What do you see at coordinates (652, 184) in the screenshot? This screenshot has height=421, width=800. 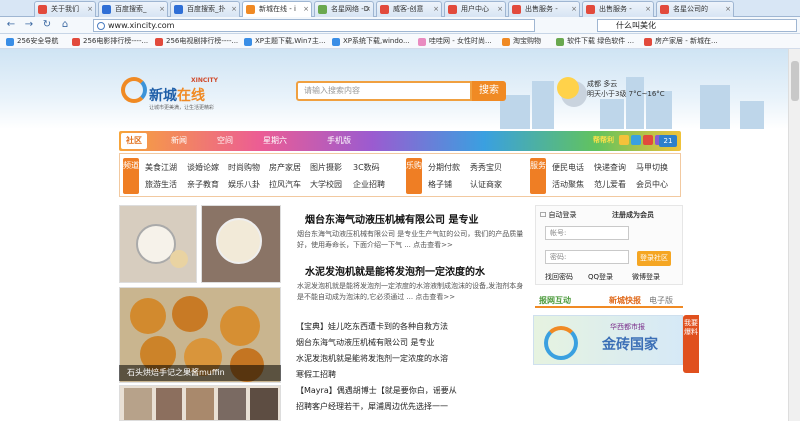 I see `sub-link: 会员中心` at bounding box center [652, 184].